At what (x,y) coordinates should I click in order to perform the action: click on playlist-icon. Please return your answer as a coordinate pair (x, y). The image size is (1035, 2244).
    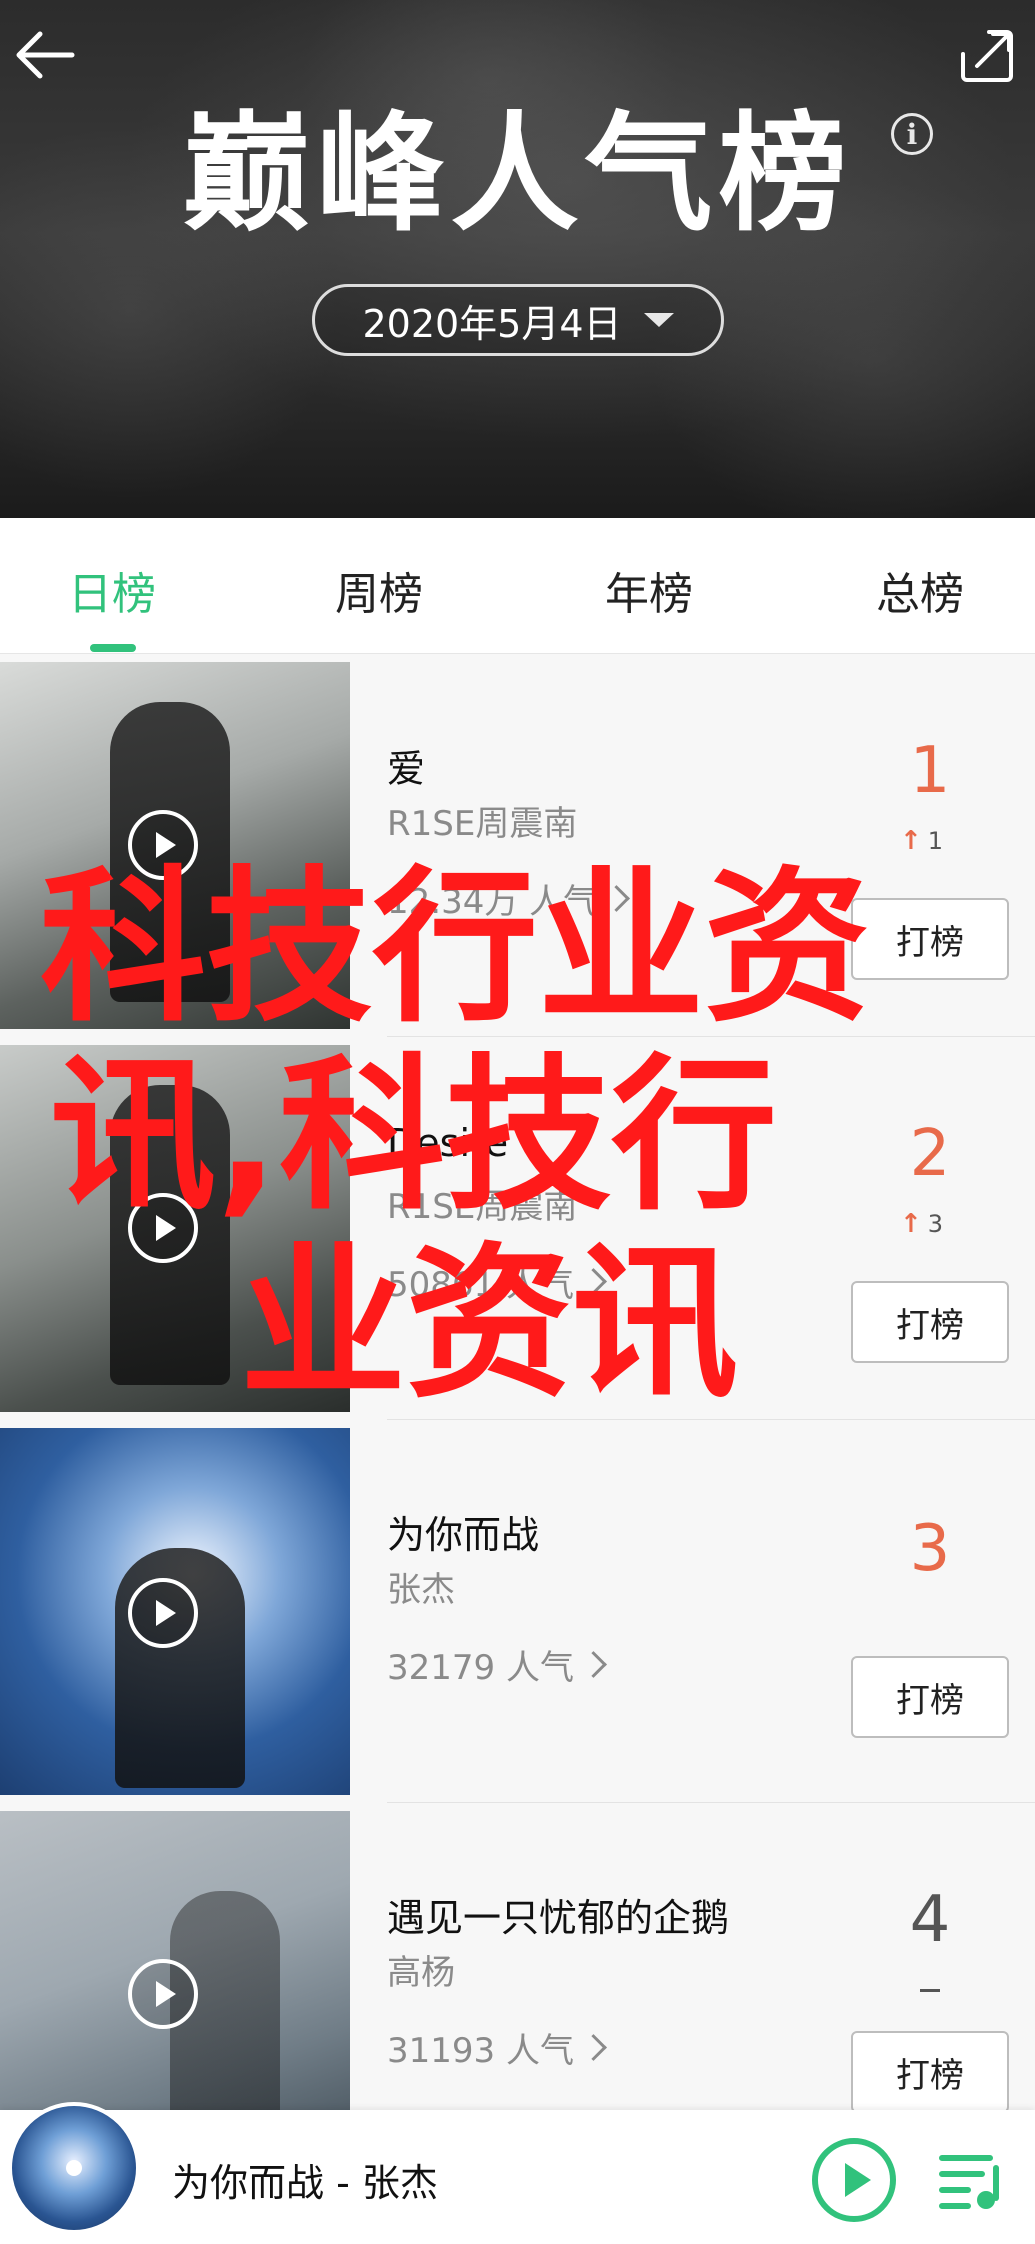
    Looking at the image, I should click on (969, 2182).